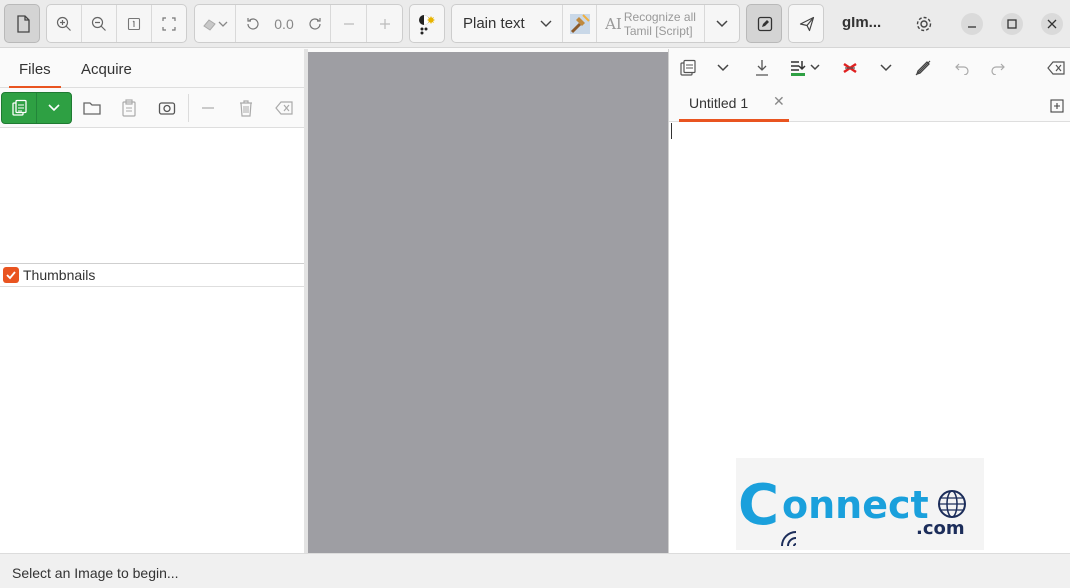  I want to click on zoom-out-button, so click(99, 23).